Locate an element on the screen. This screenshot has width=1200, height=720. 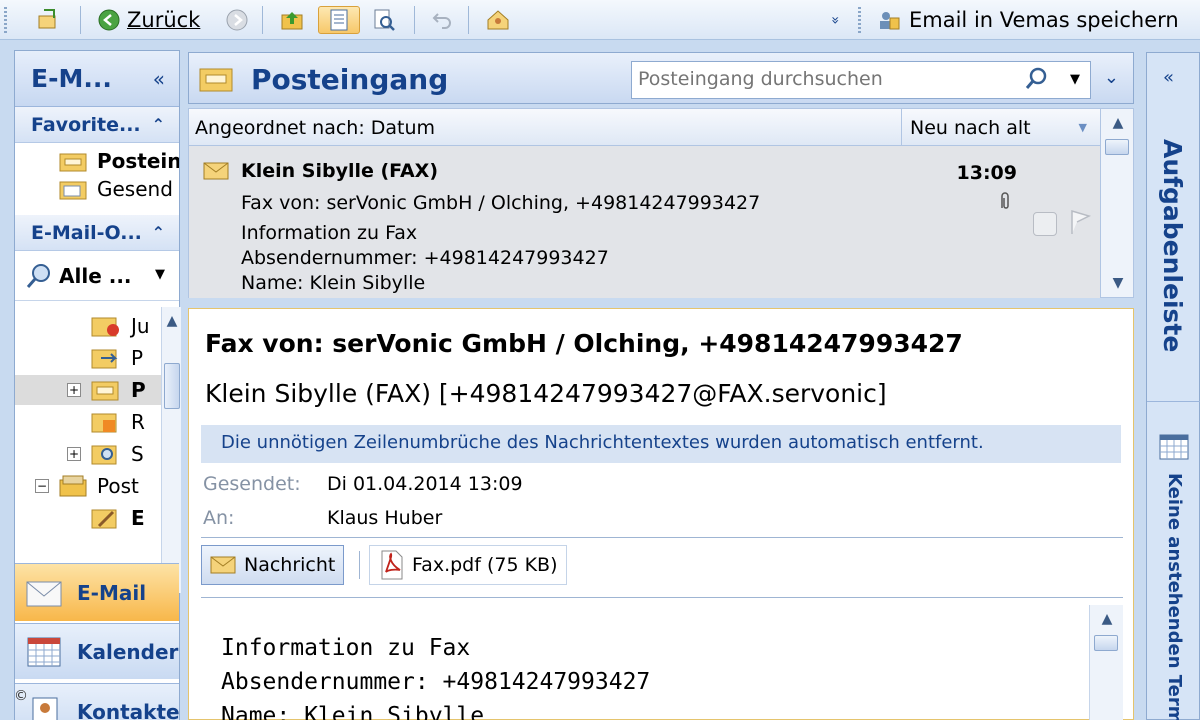
folder-list-button is located at coordinates (339, 20).